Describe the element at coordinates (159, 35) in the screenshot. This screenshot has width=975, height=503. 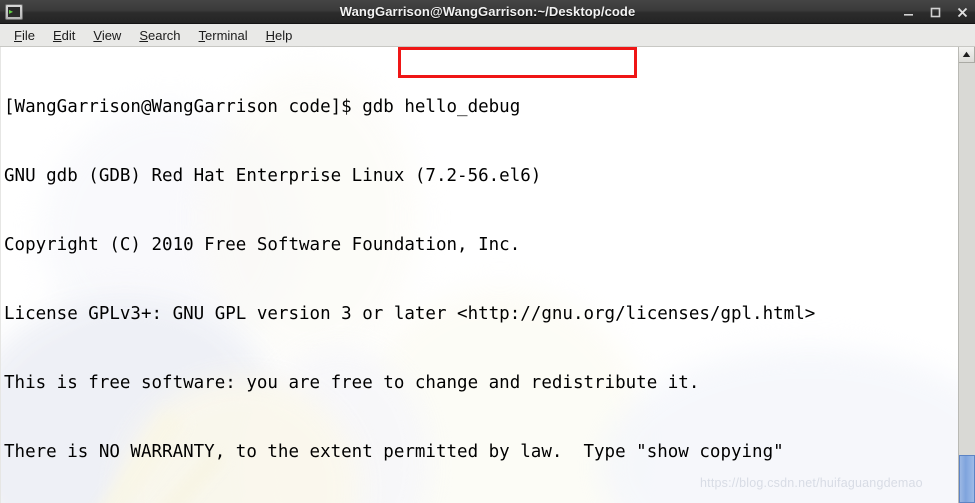
I see `menu-item-search: Search` at that location.